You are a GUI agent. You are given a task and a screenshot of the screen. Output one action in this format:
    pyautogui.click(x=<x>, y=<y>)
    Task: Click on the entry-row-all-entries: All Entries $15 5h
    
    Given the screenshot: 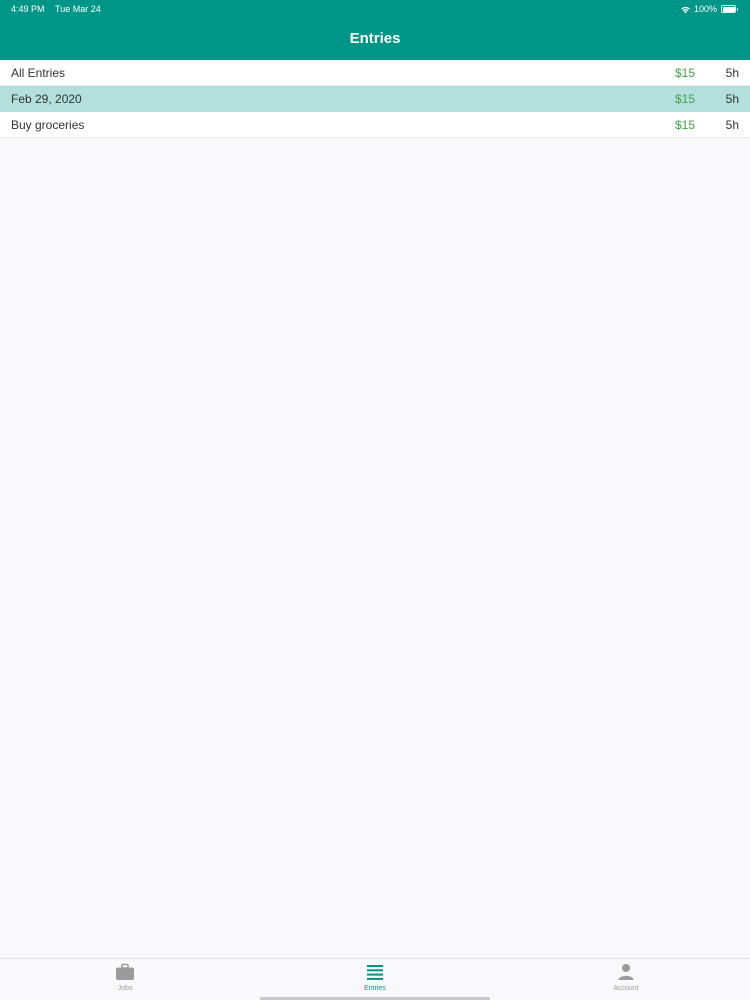 What is the action you would take?
    pyautogui.click(x=375, y=73)
    